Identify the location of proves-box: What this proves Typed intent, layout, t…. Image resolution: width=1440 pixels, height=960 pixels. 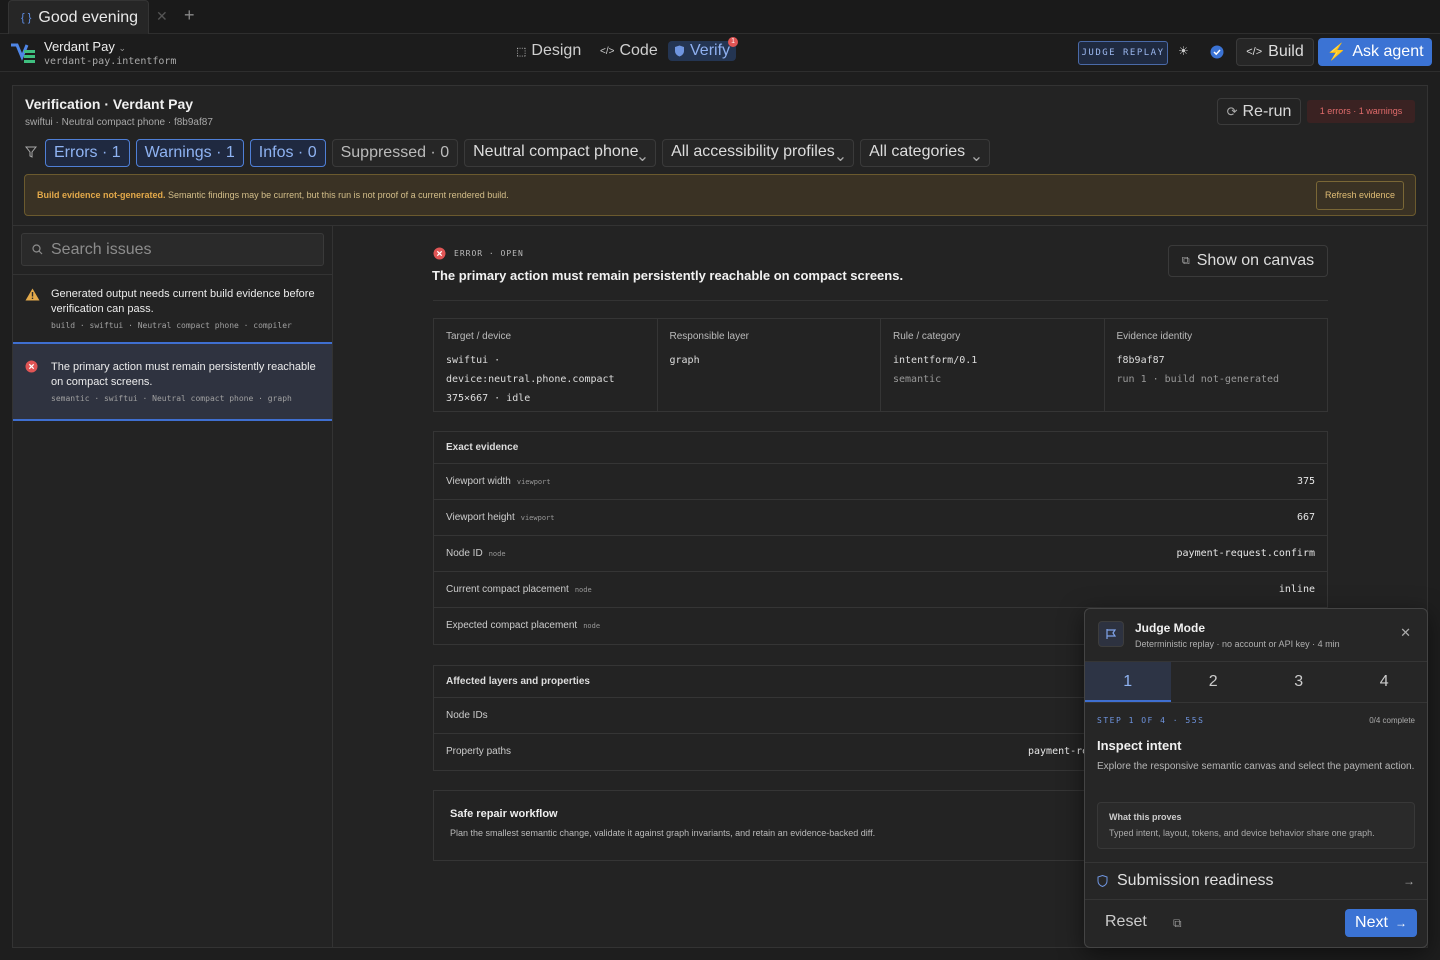
(1256, 825).